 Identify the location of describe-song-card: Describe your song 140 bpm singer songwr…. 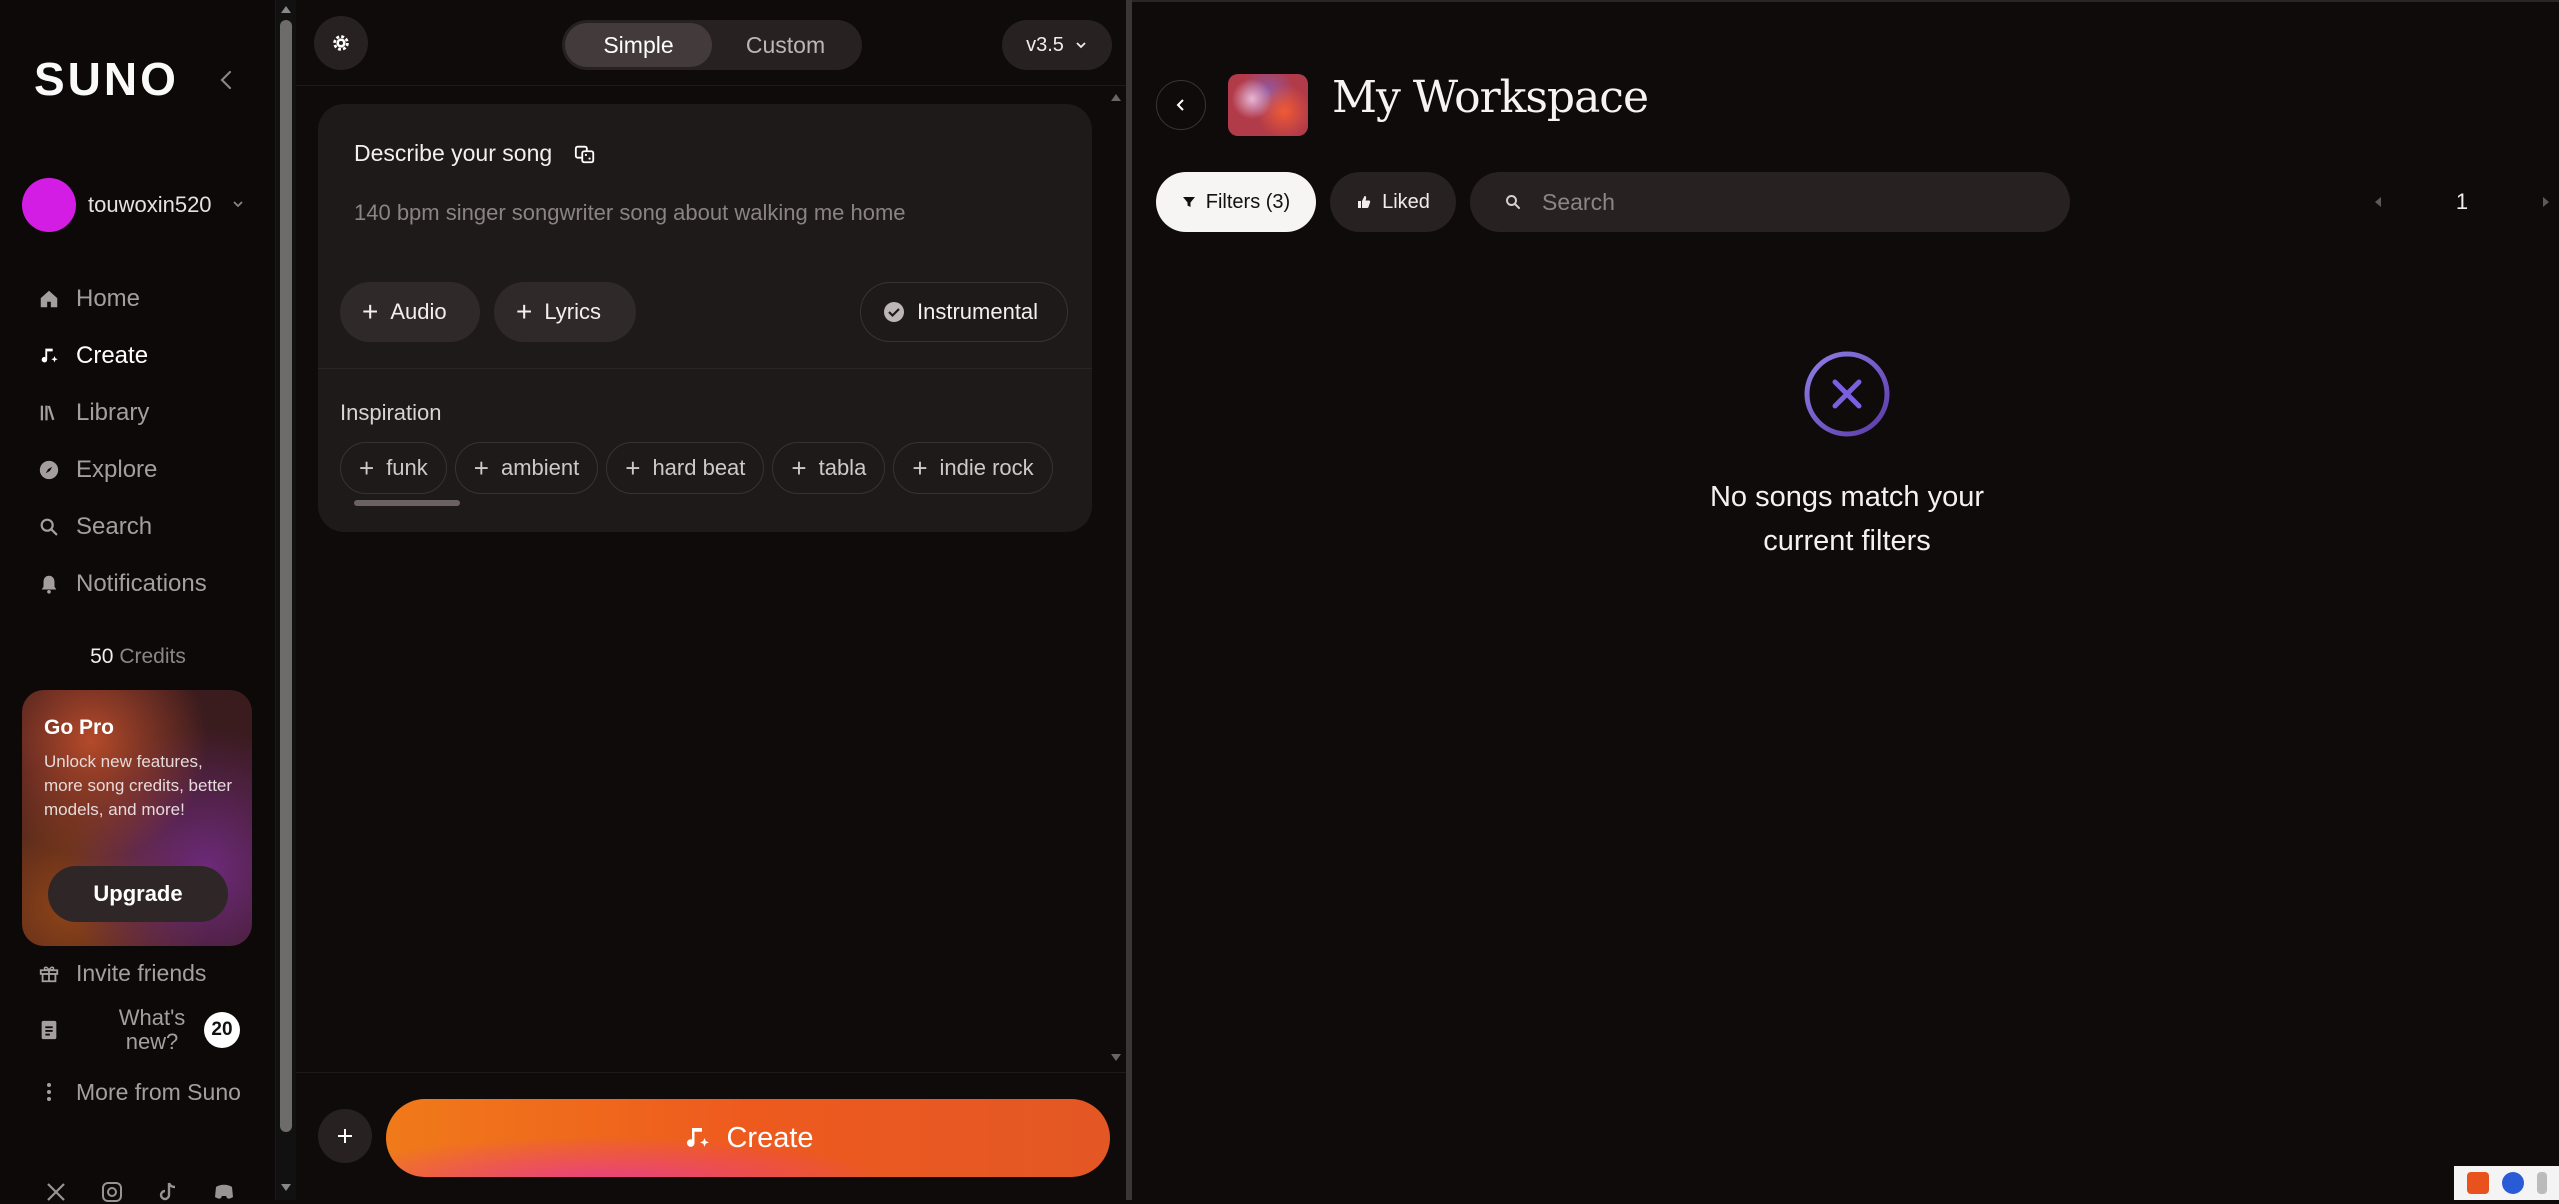
(705, 318).